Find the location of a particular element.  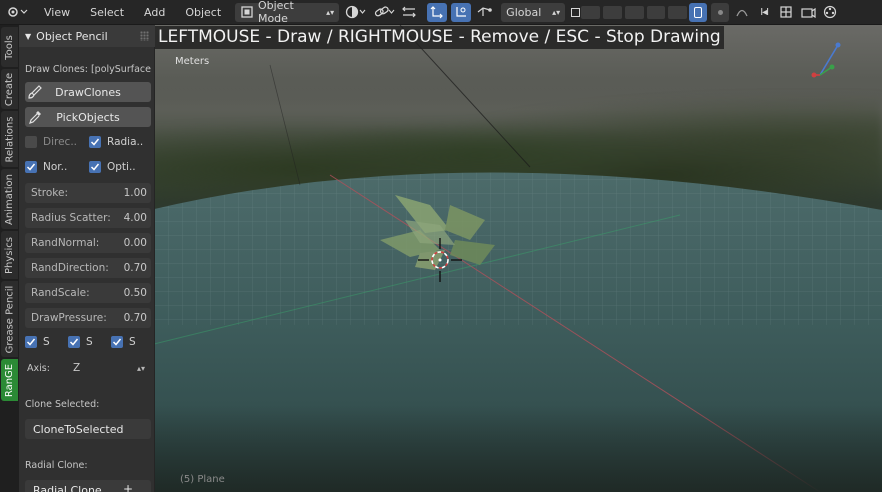

editor-type-icon is located at coordinates (18, 12).